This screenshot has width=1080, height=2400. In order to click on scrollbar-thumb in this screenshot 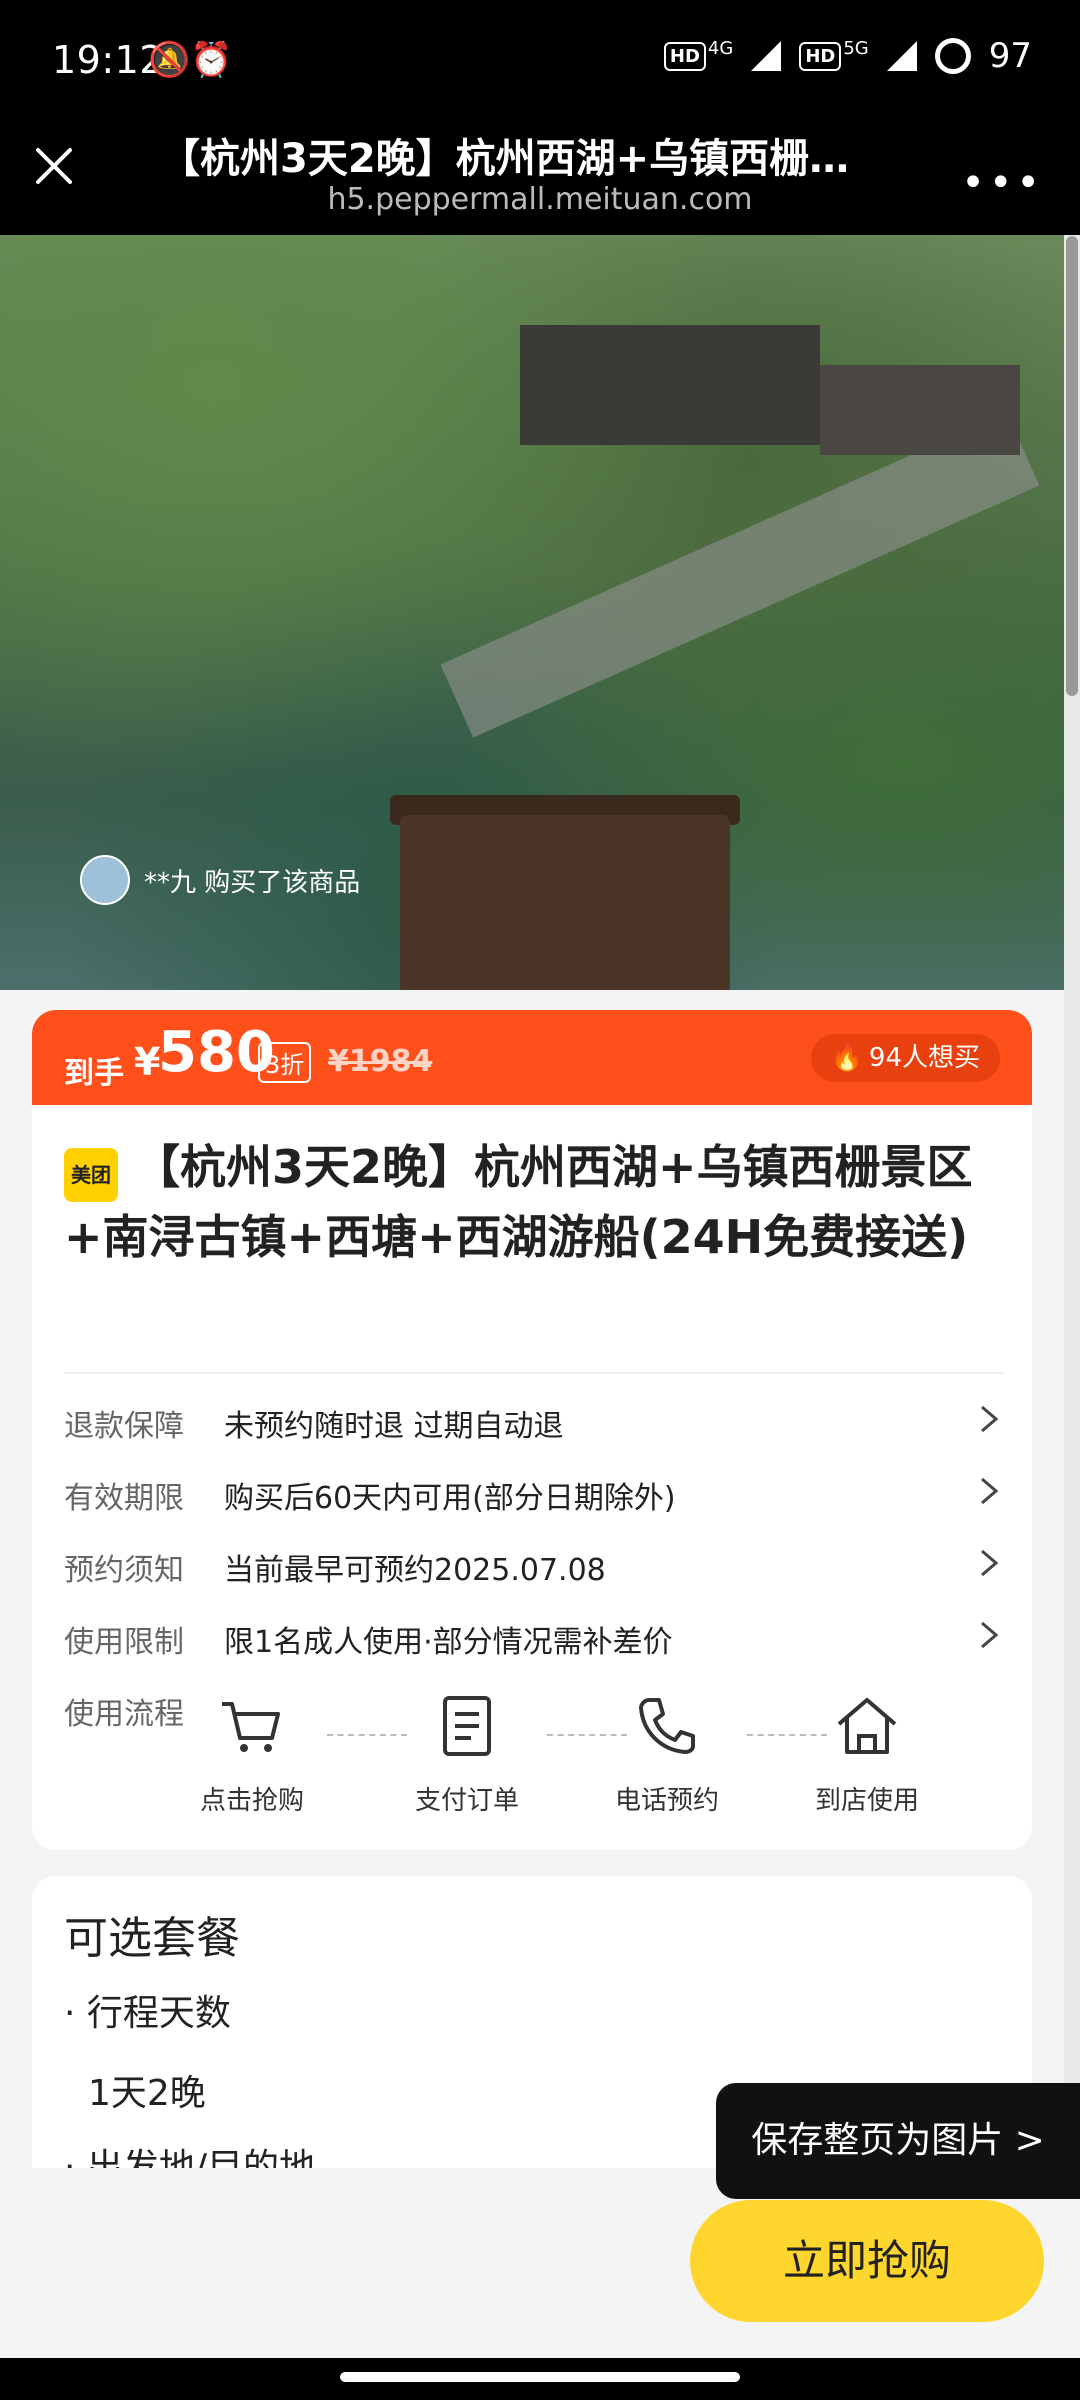, I will do `click(1072, 466)`.